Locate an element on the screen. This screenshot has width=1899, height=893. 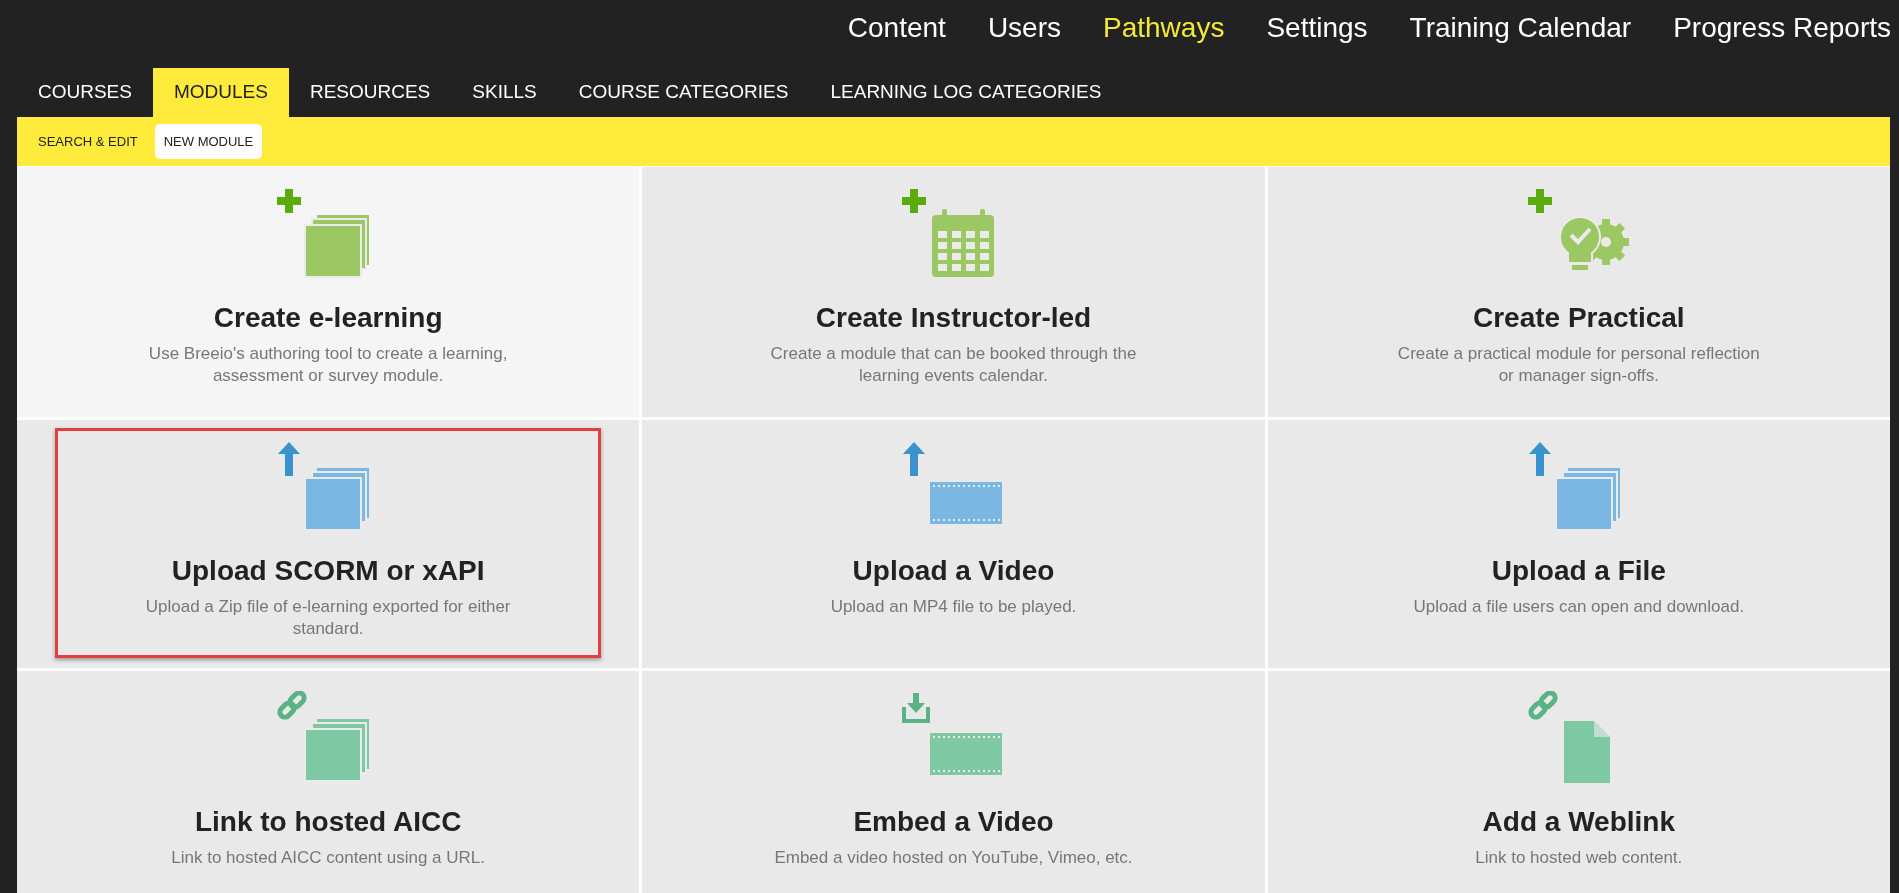
module-type-card: Create e-learning Use Breeio's authoring tool to create a learning, assessment or survey module. is located at coordinates (328, 292).